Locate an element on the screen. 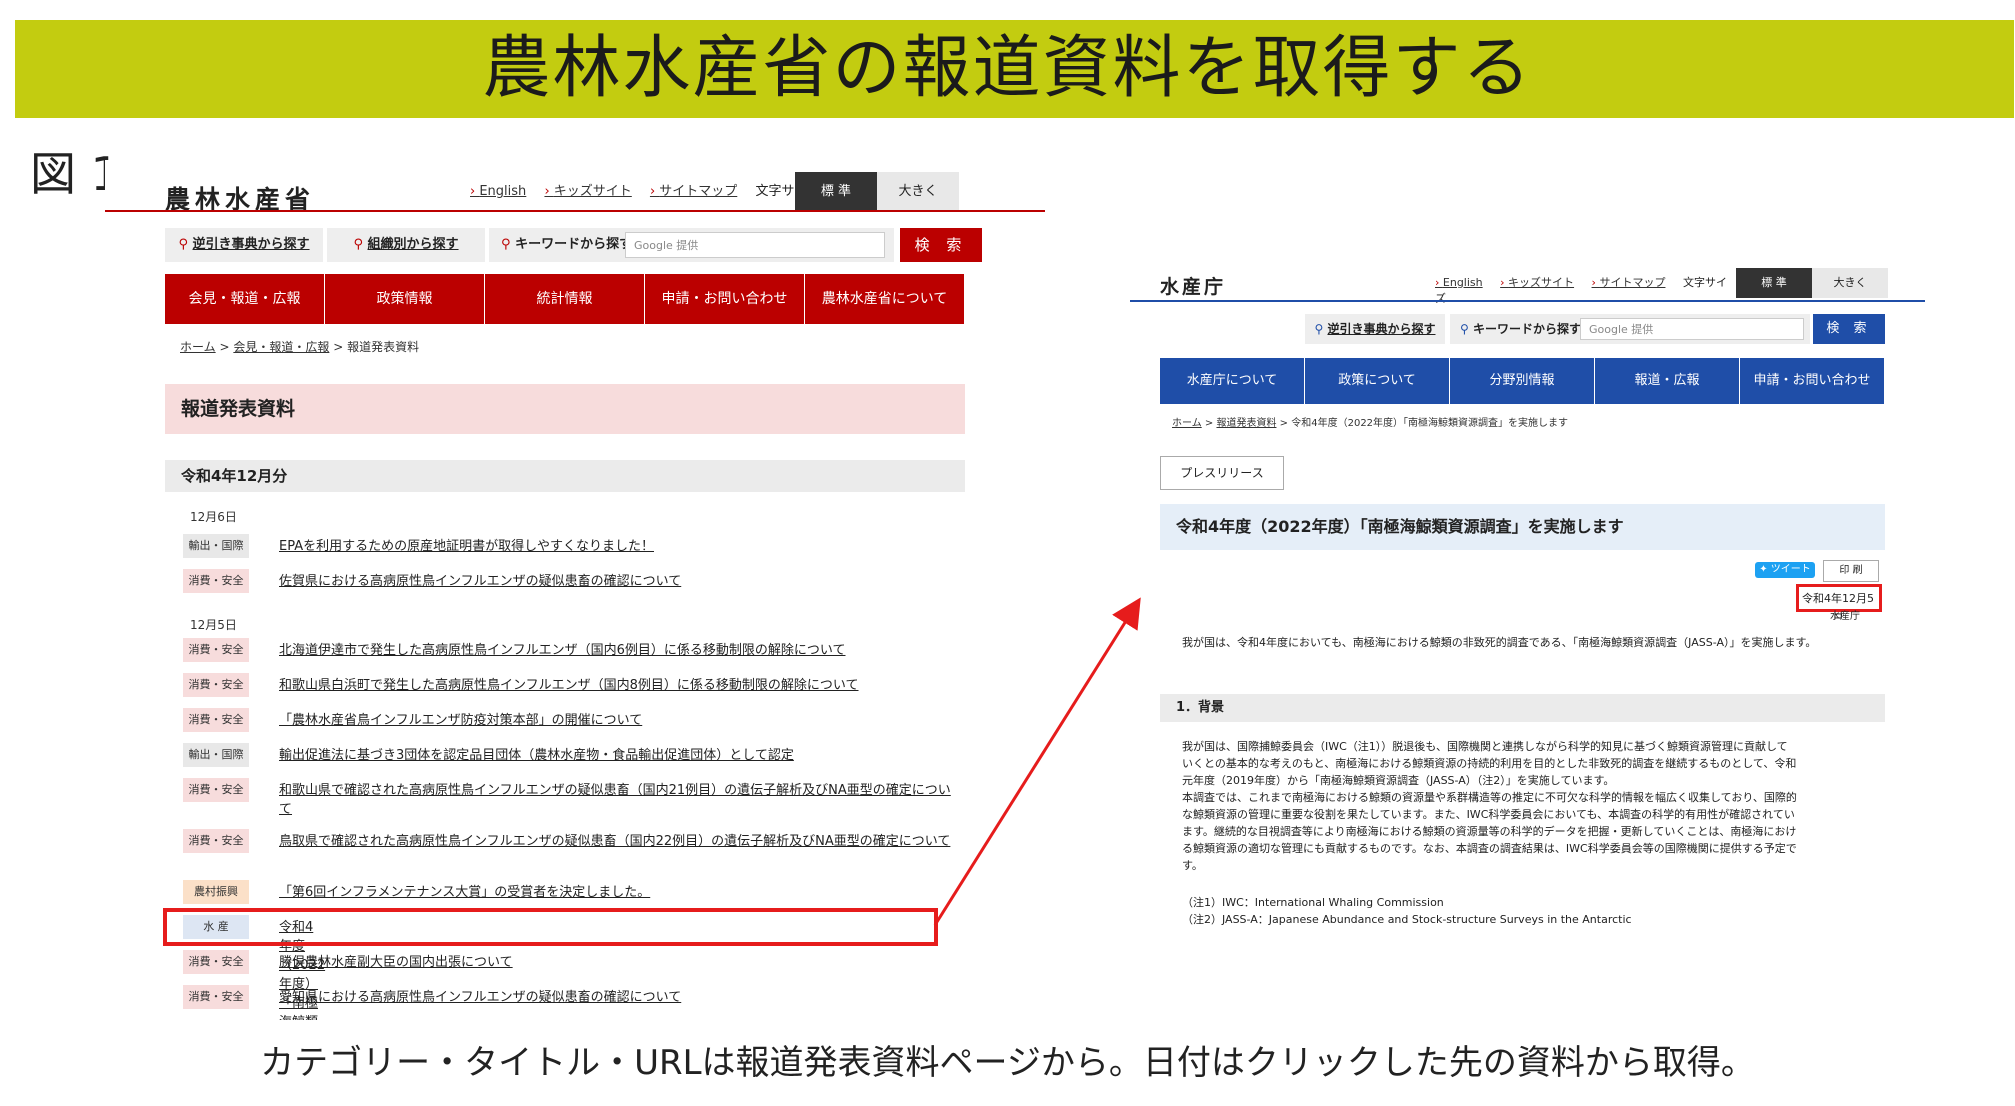  connector-arrow-layer is located at coordinates (1037, 761).